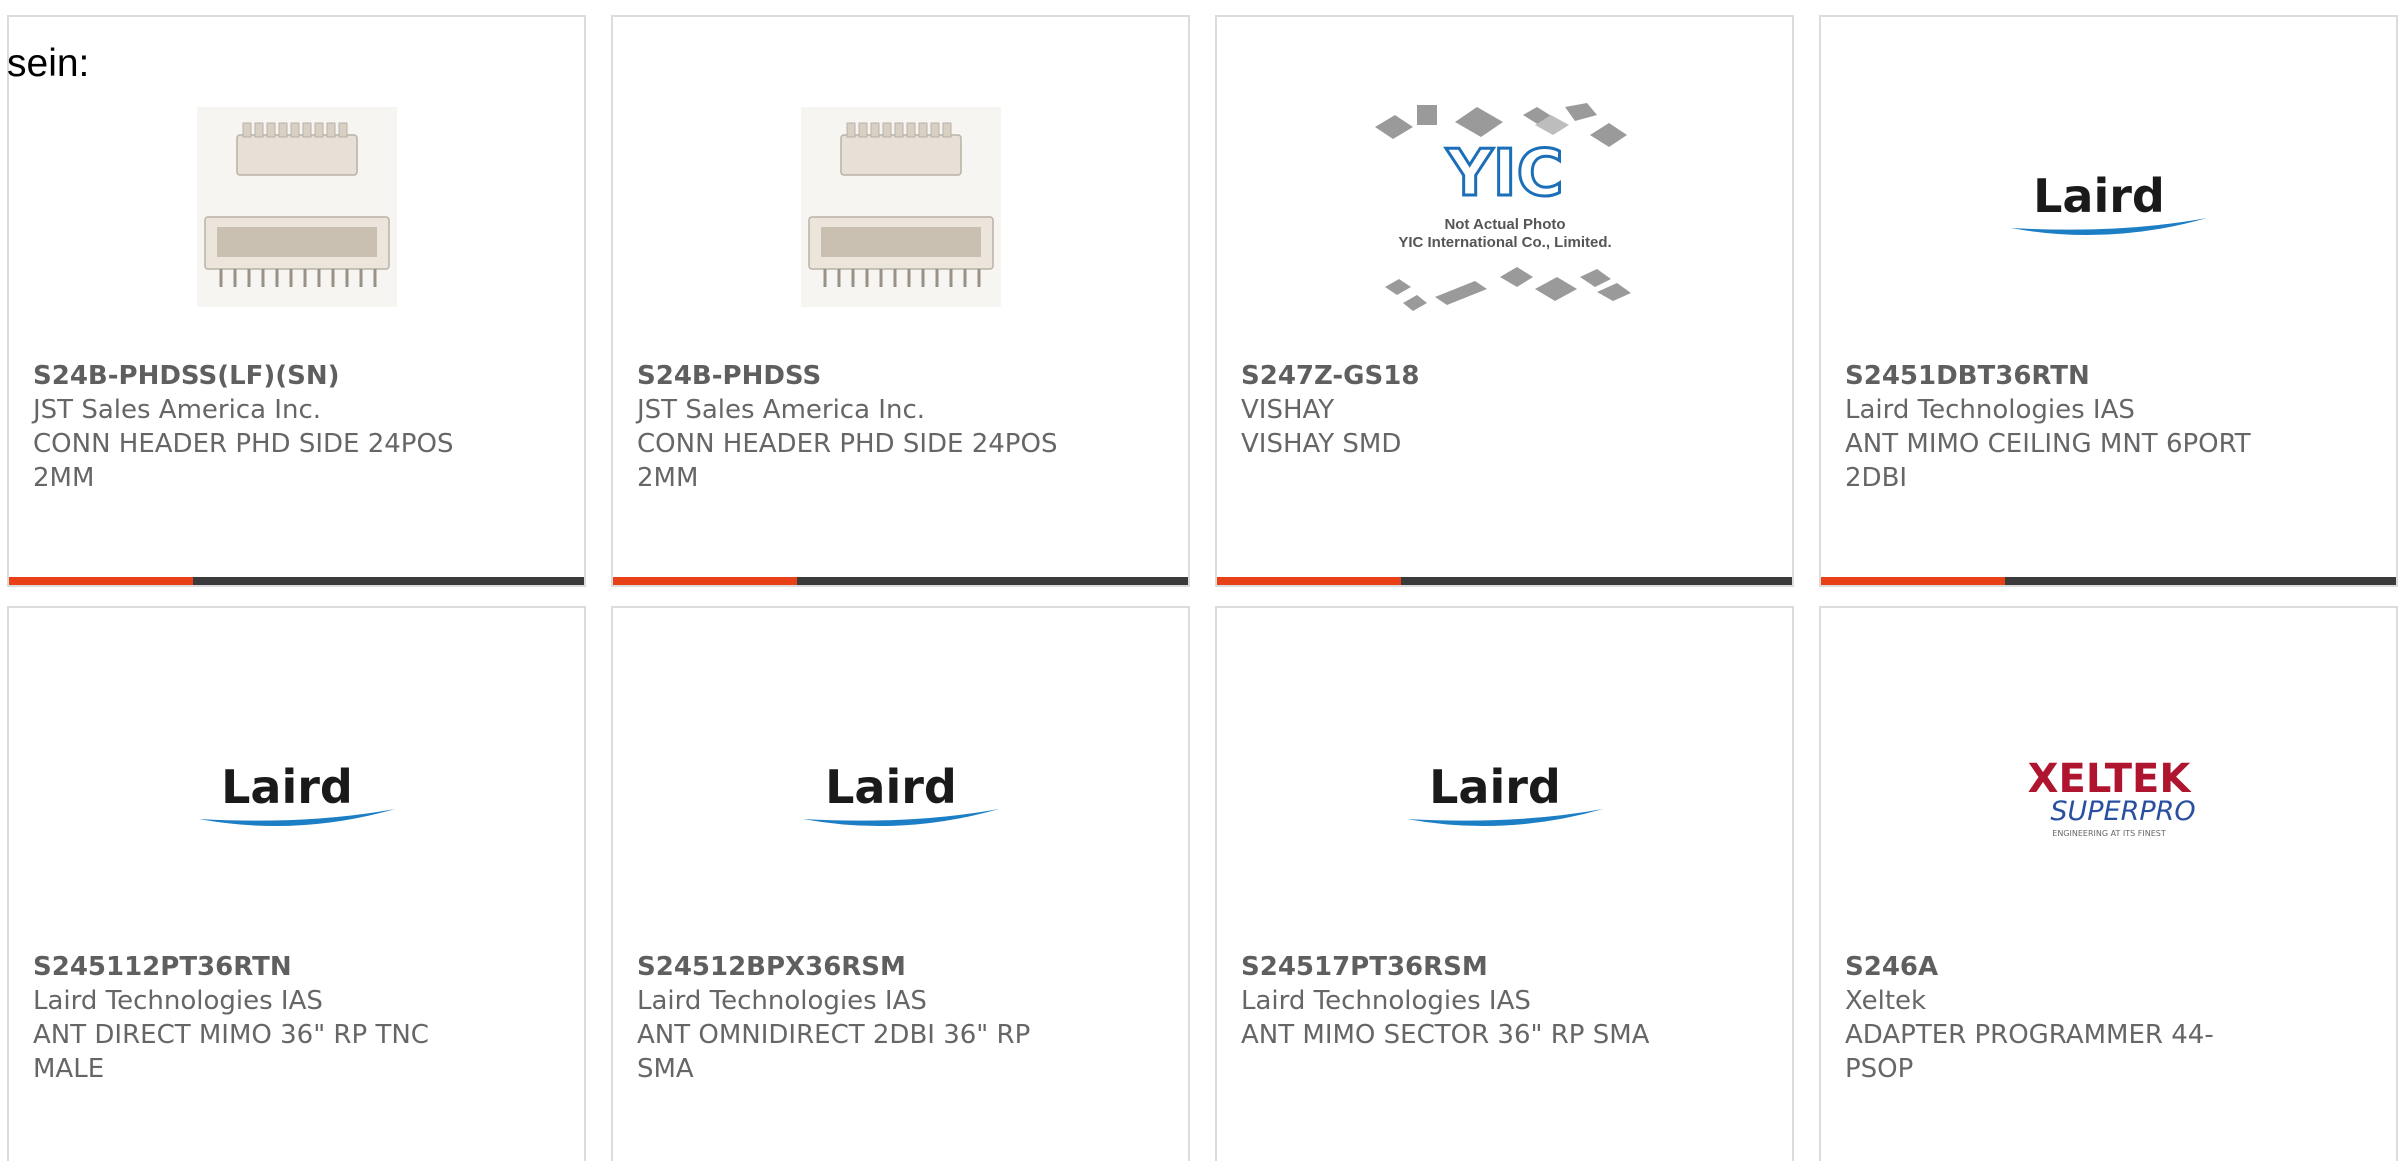 This screenshot has height=1161, width=2400. I want to click on manufacturer: Xeltek, so click(1886, 1001).